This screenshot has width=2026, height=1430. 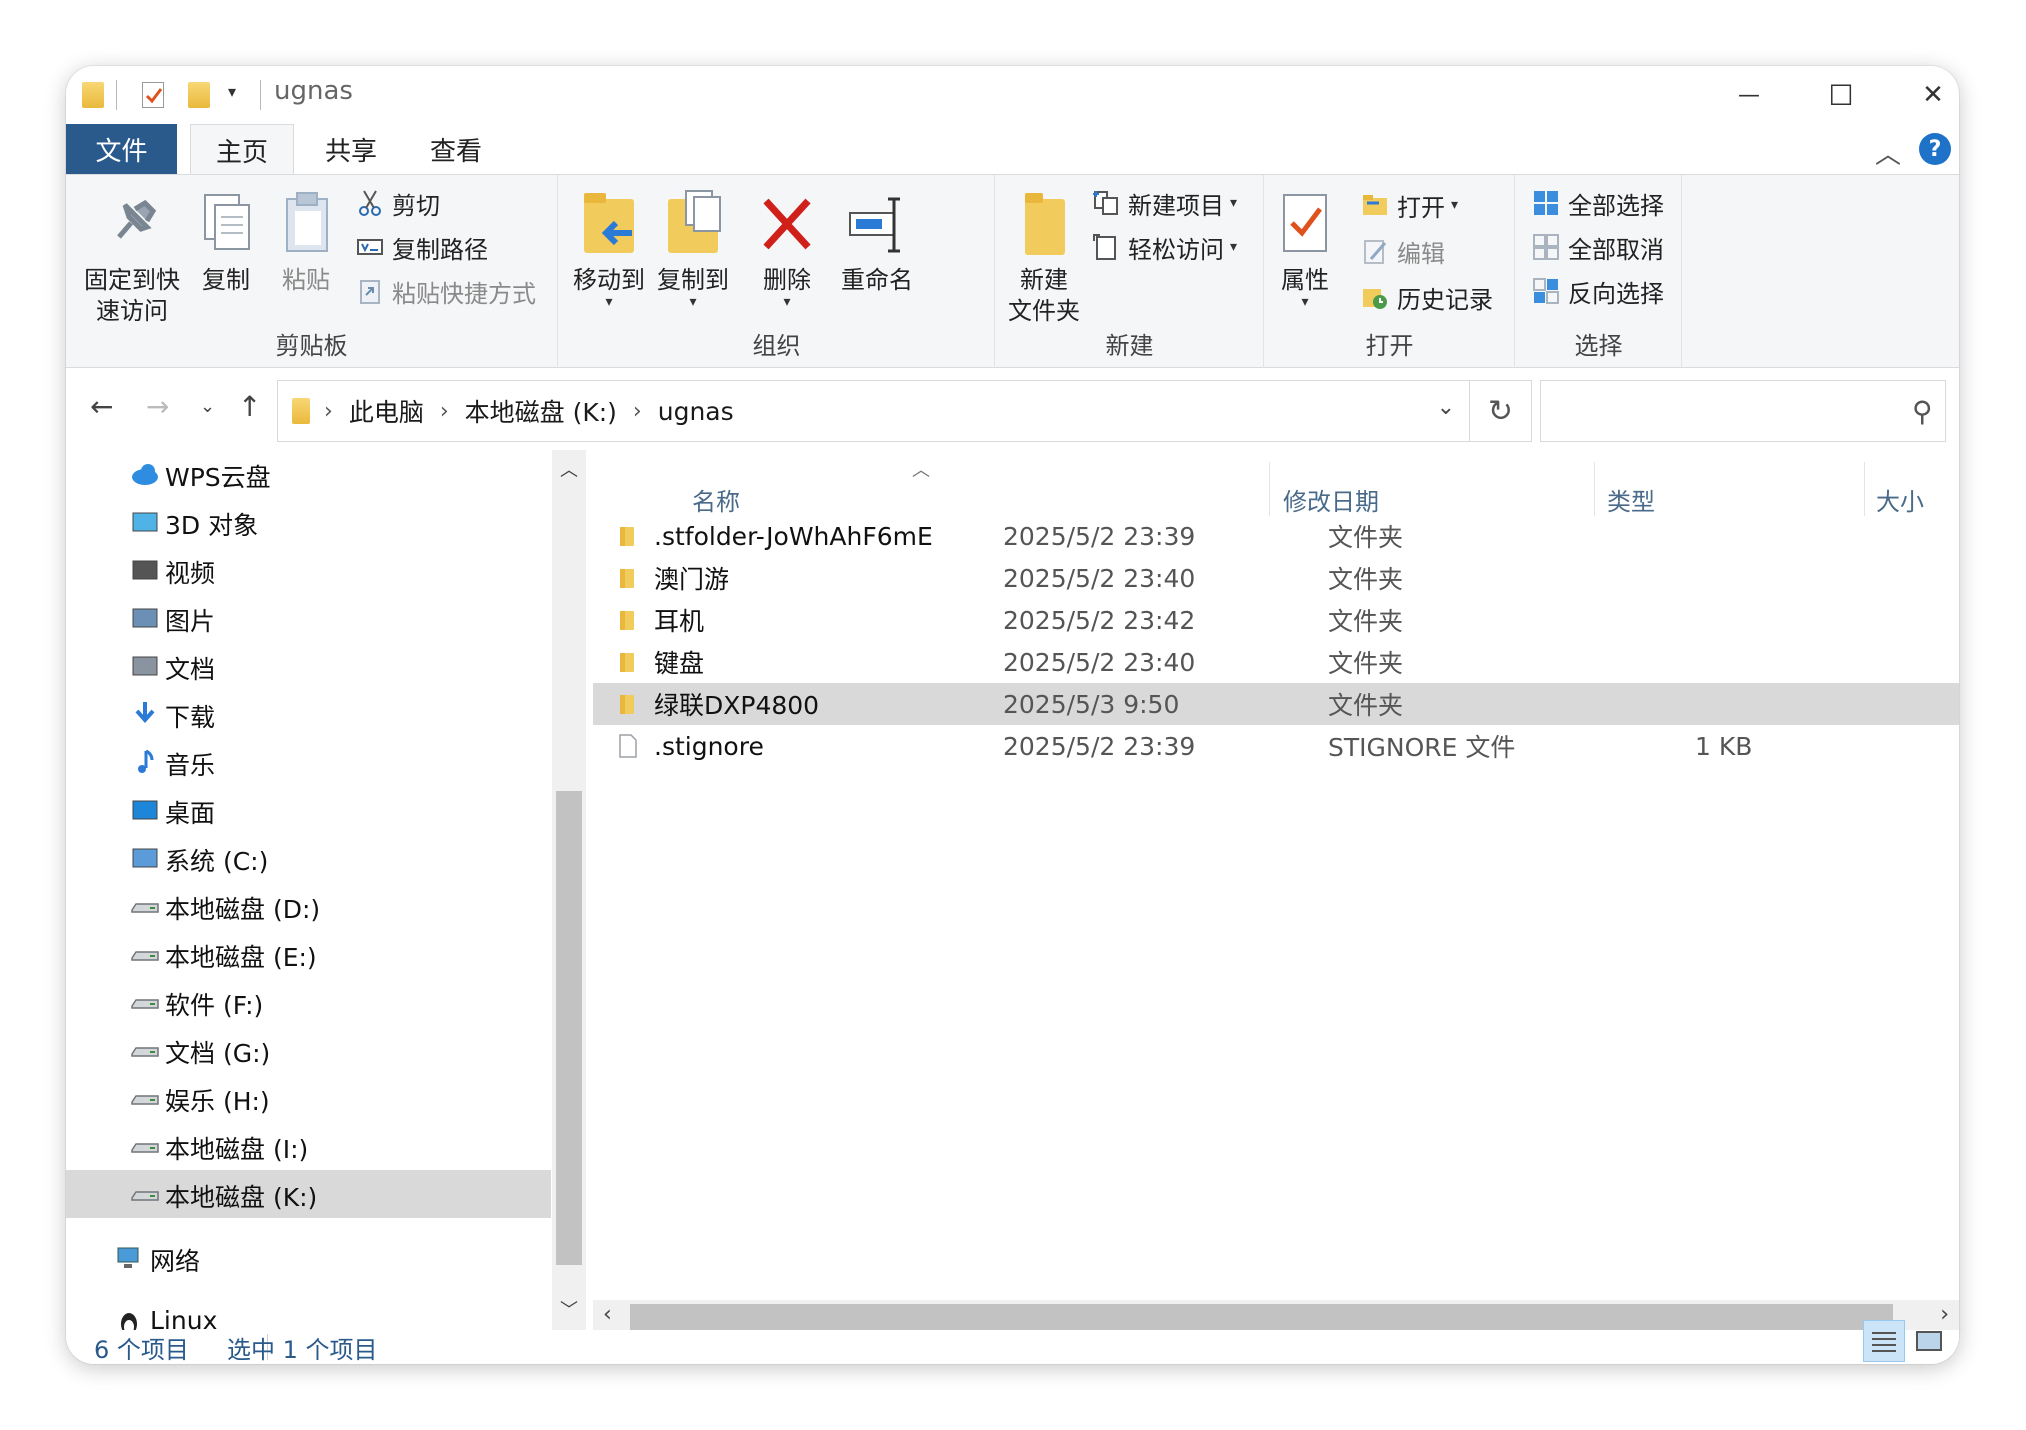 What do you see at coordinates (145, 474) in the screenshot?
I see `cloud-icon` at bounding box center [145, 474].